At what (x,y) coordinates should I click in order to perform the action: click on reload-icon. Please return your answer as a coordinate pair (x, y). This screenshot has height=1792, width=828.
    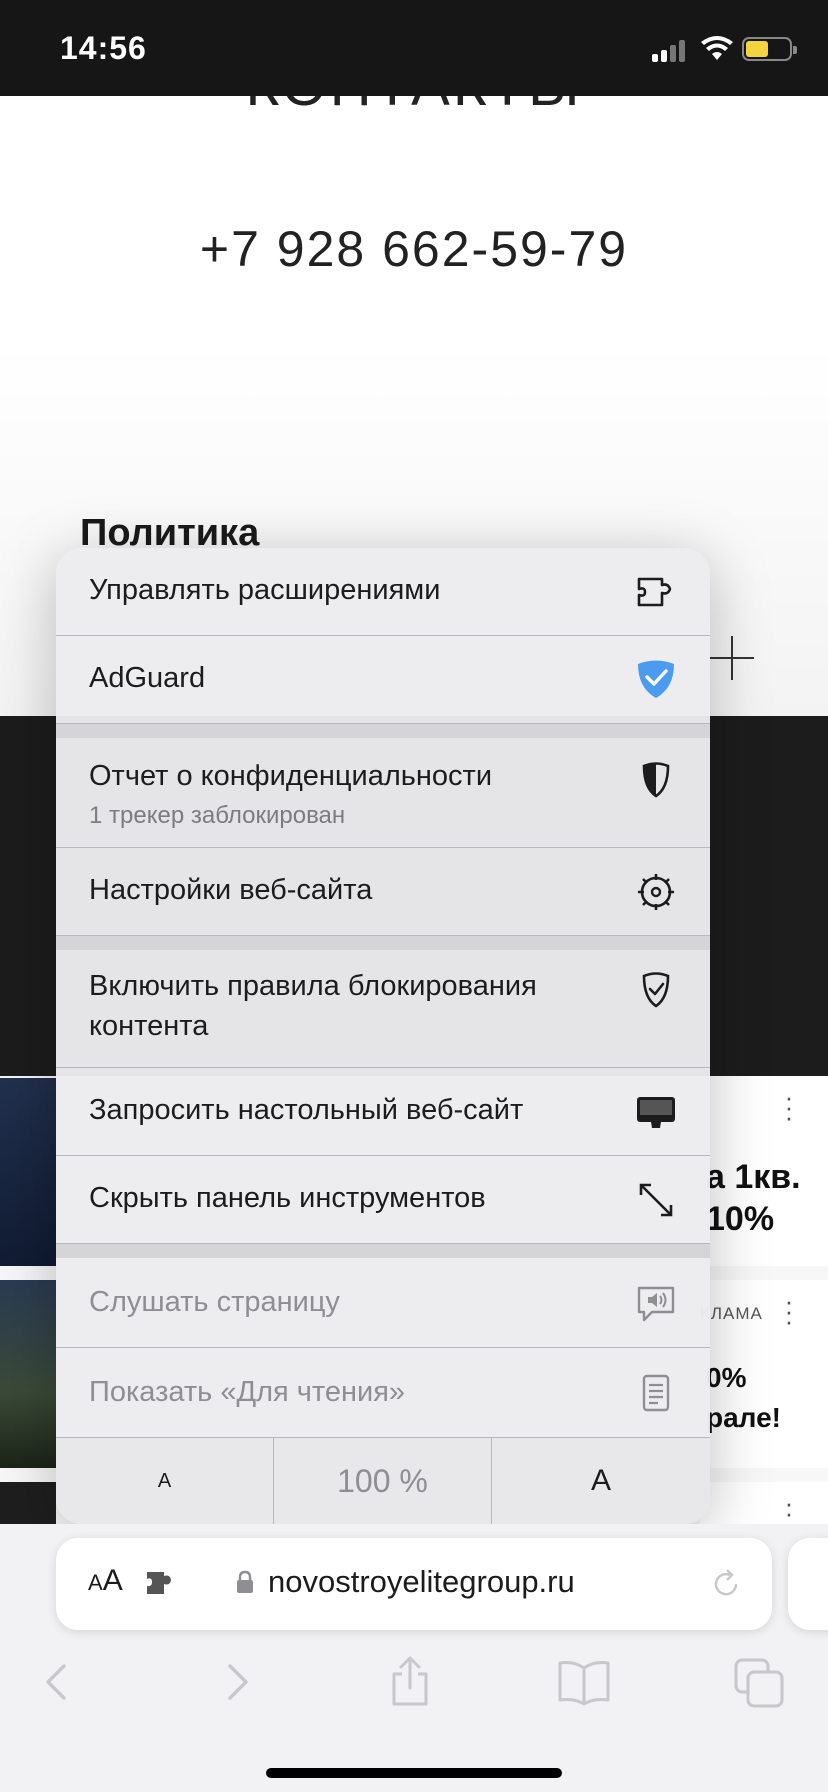
    Looking at the image, I should click on (726, 1584).